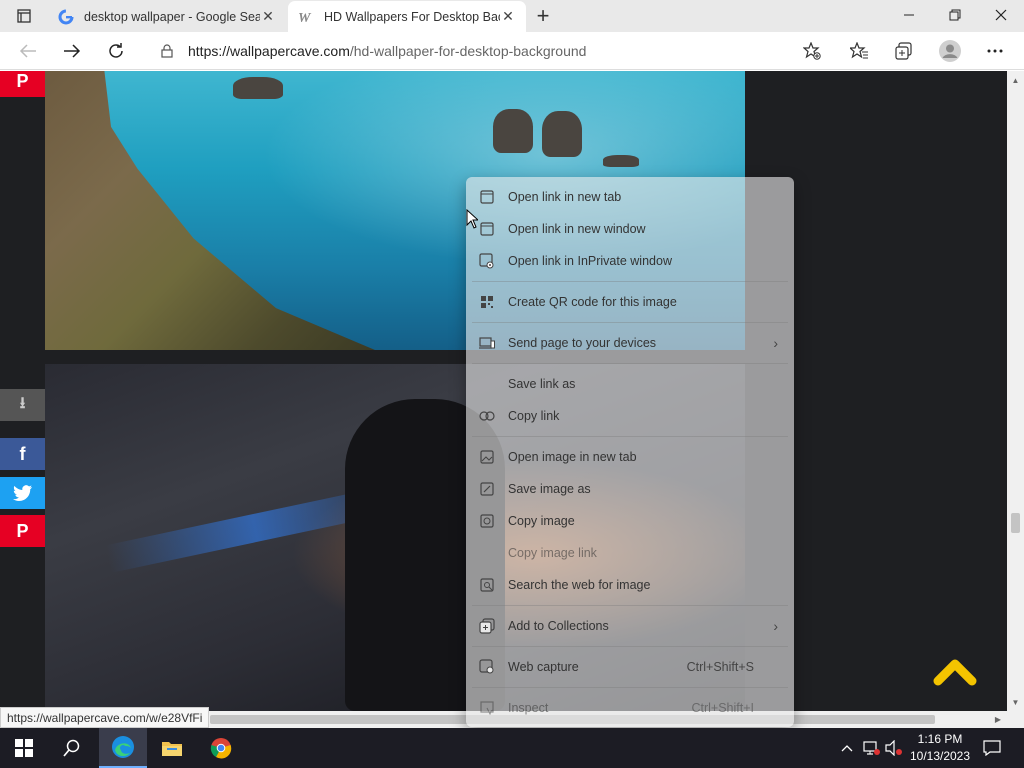 The width and height of the screenshot is (1024, 768). Describe the element at coordinates (487, 197) in the screenshot. I see `new-tab-icon` at that location.